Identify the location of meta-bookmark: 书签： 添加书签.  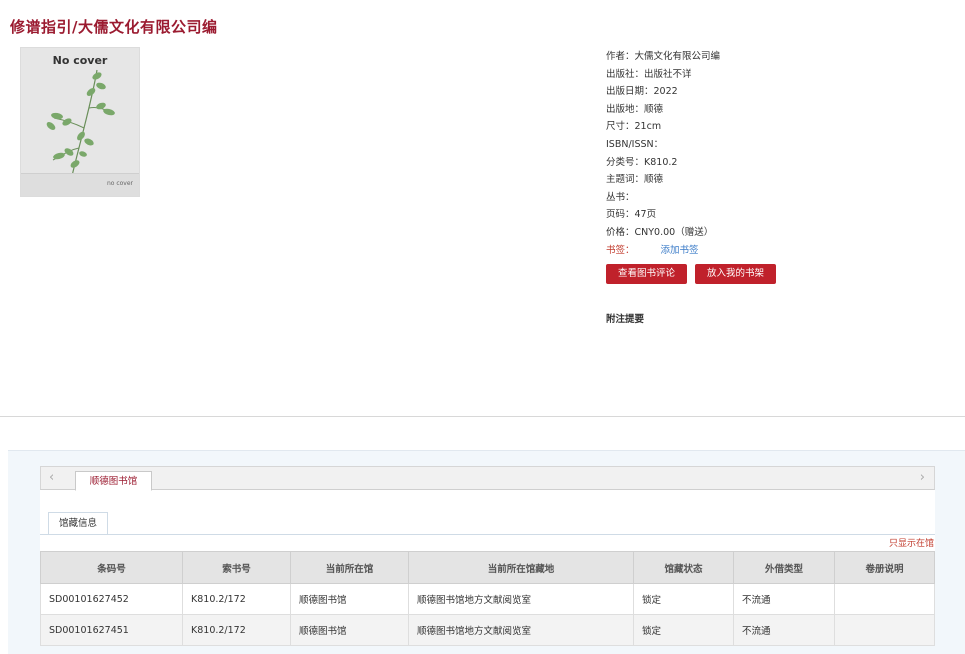
(663, 251).